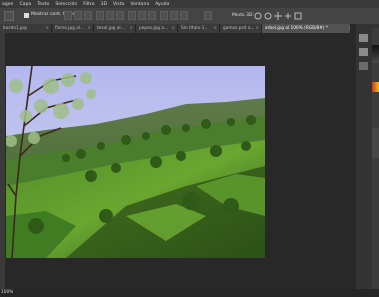  What do you see at coordinates (100, 15) in the screenshot?
I see `align-left-button` at bounding box center [100, 15].